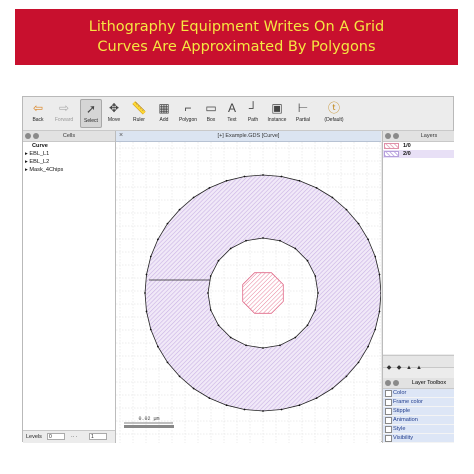  What do you see at coordinates (121, 136) in the screenshot?
I see `close-tab-icon: ×` at bounding box center [121, 136].